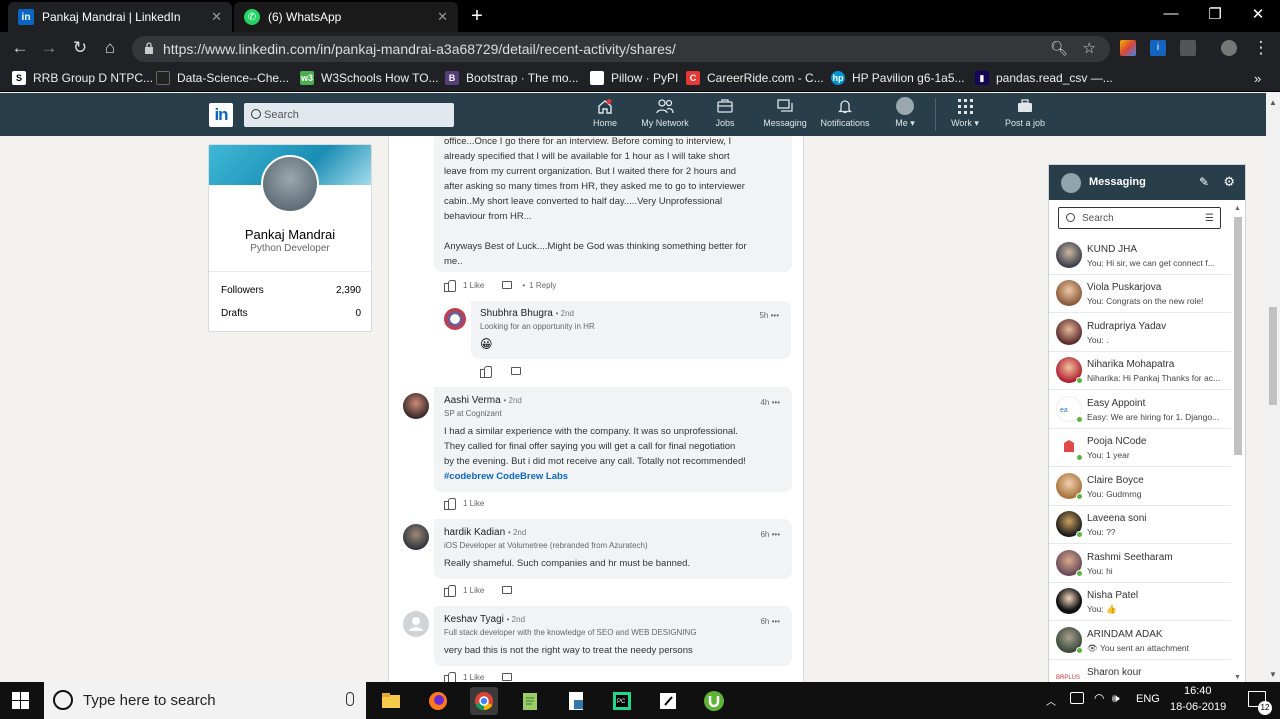  What do you see at coordinates (1140, 448) in the screenshot?
I see `conversation-item: Pooja NCode You: 1 year` at bounding box center [1140, 448].